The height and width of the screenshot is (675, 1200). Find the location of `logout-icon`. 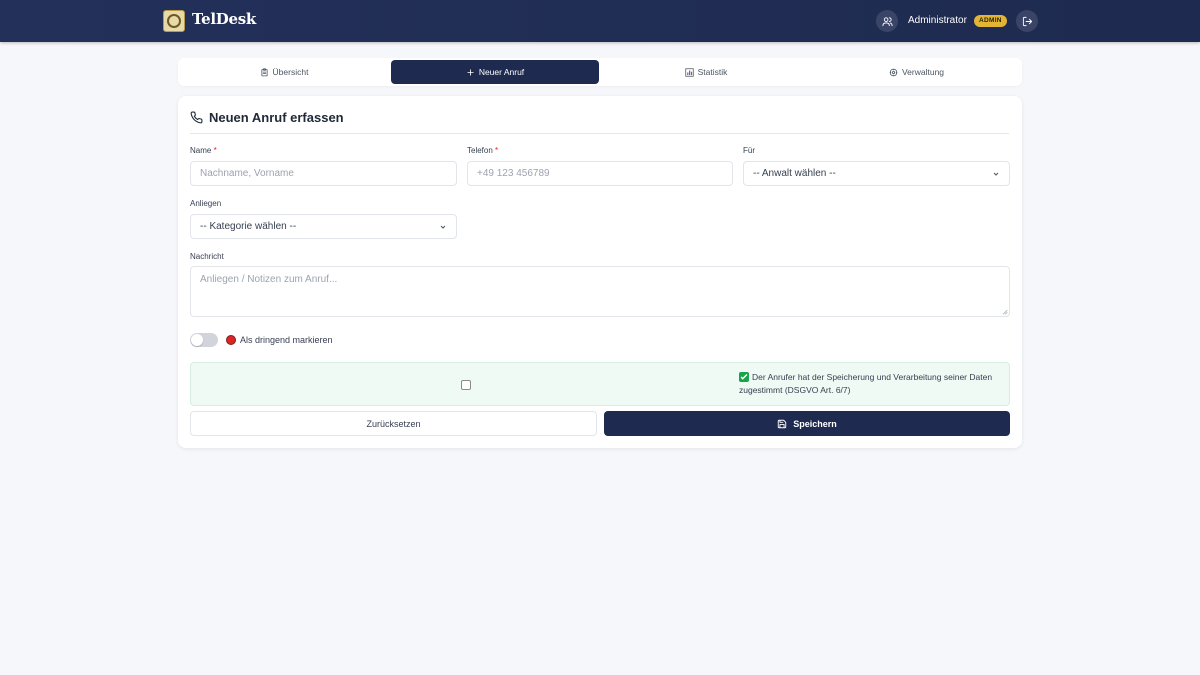

logout-icon is located at coordinates (1027, 21).